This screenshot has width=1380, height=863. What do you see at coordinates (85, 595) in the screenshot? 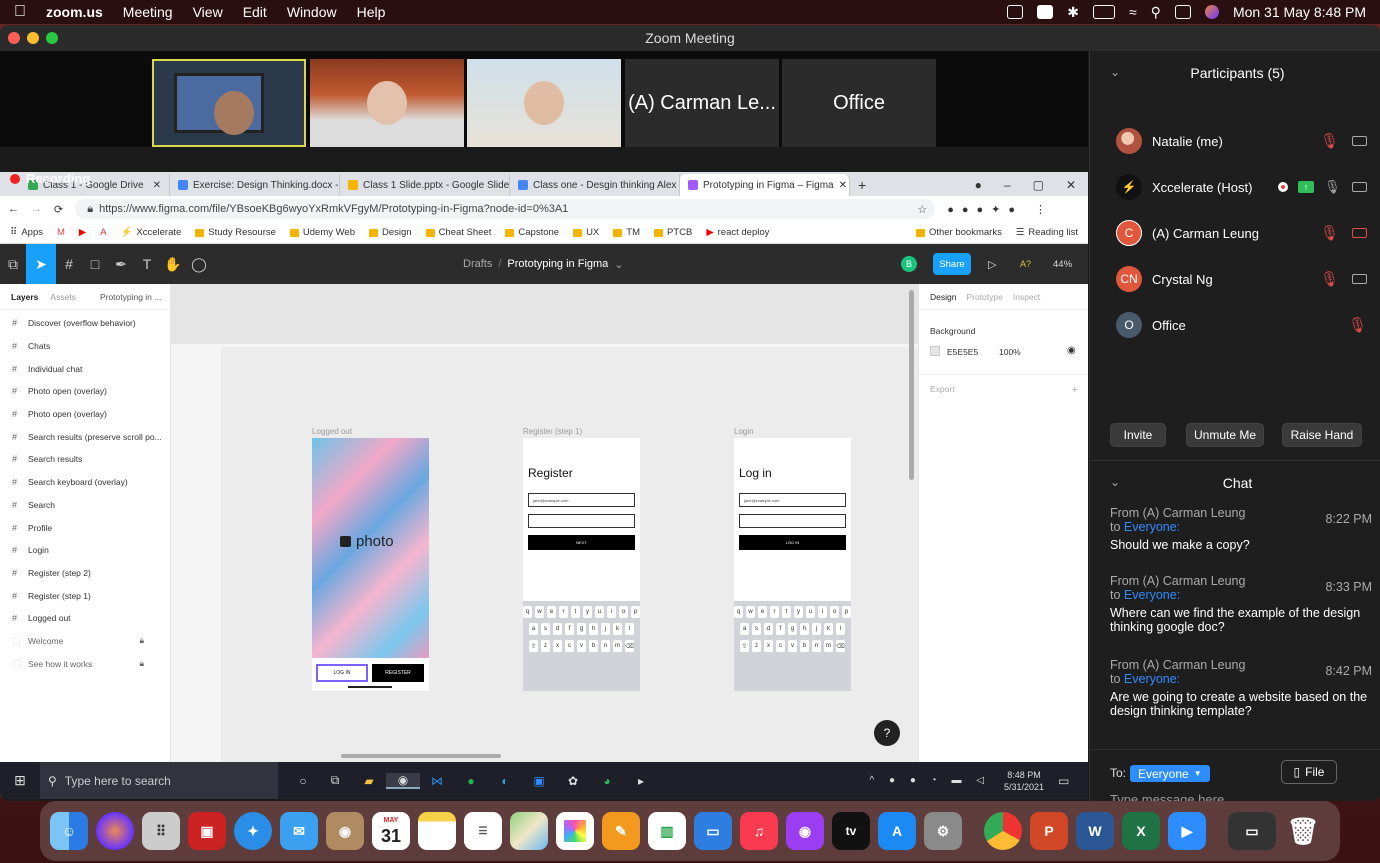
I see `layer-item: # Register (step 1)` at bounding box center [85, 595].